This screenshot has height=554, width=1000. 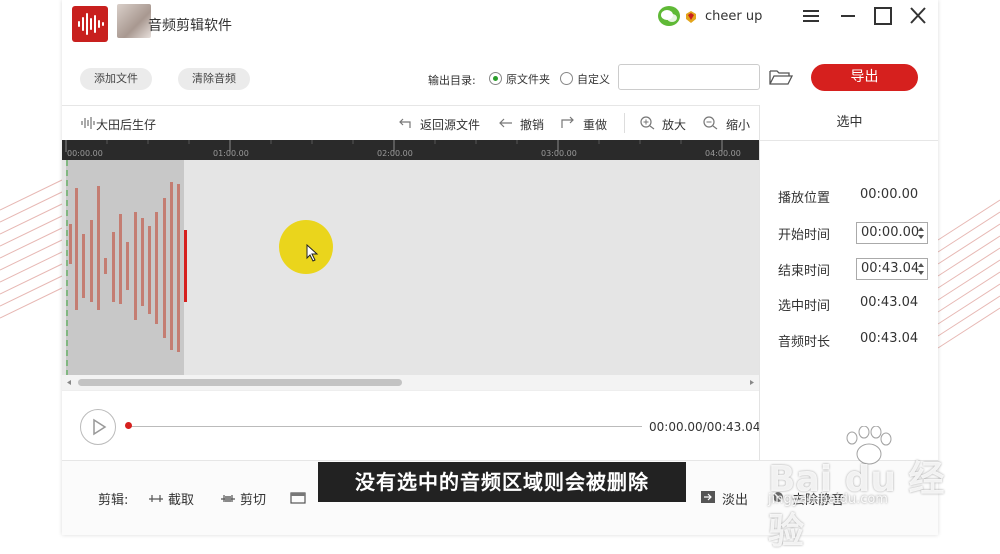 What do you see at coordinates (559, 153) in the screenshot?
I see `tick-label: 03:00.00` at bounding box center [559, 153].